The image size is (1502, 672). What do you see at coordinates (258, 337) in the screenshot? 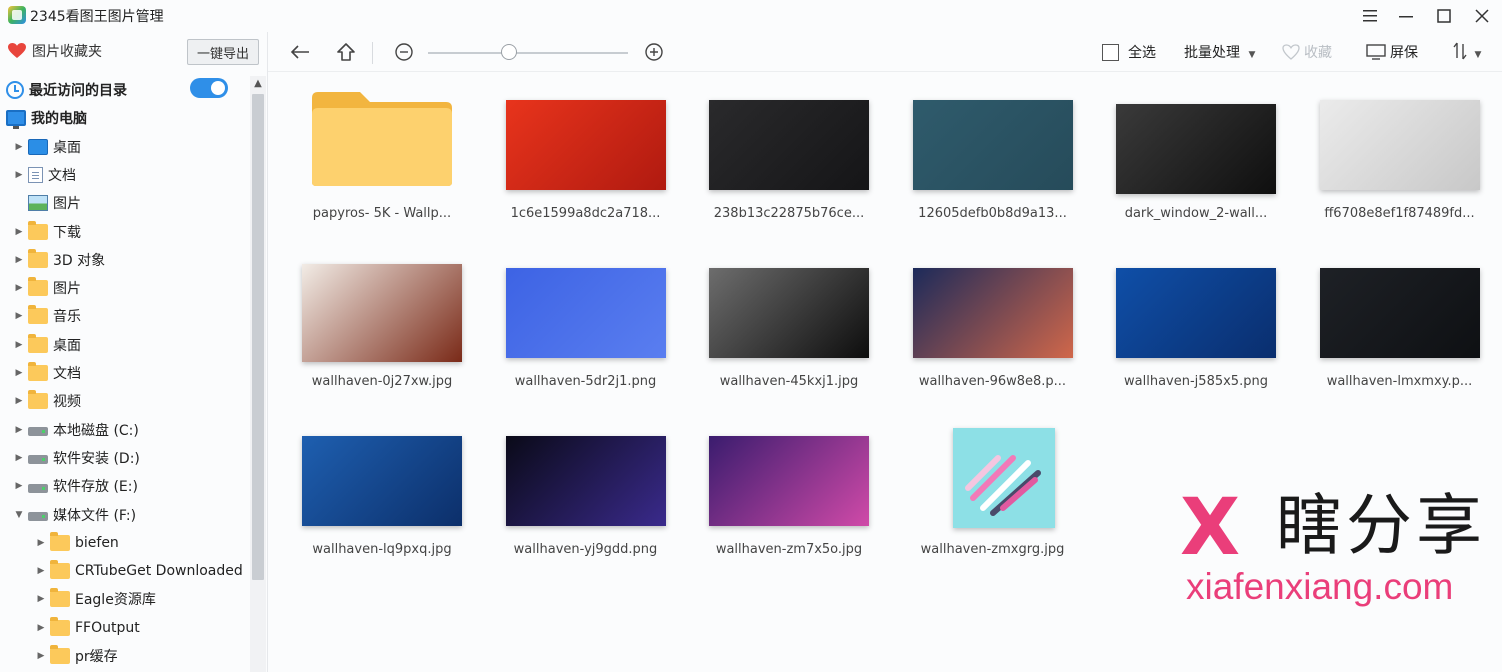
I see `scroll-thumb` at bounding box center [258, 337].